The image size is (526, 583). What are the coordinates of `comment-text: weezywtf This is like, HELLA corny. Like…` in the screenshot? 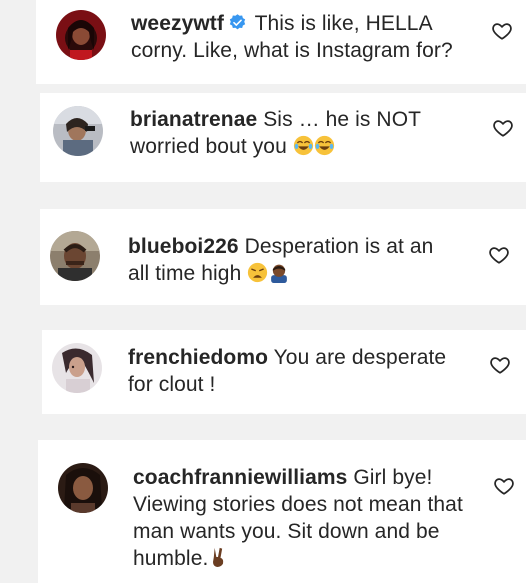 It's located at (306, 37).